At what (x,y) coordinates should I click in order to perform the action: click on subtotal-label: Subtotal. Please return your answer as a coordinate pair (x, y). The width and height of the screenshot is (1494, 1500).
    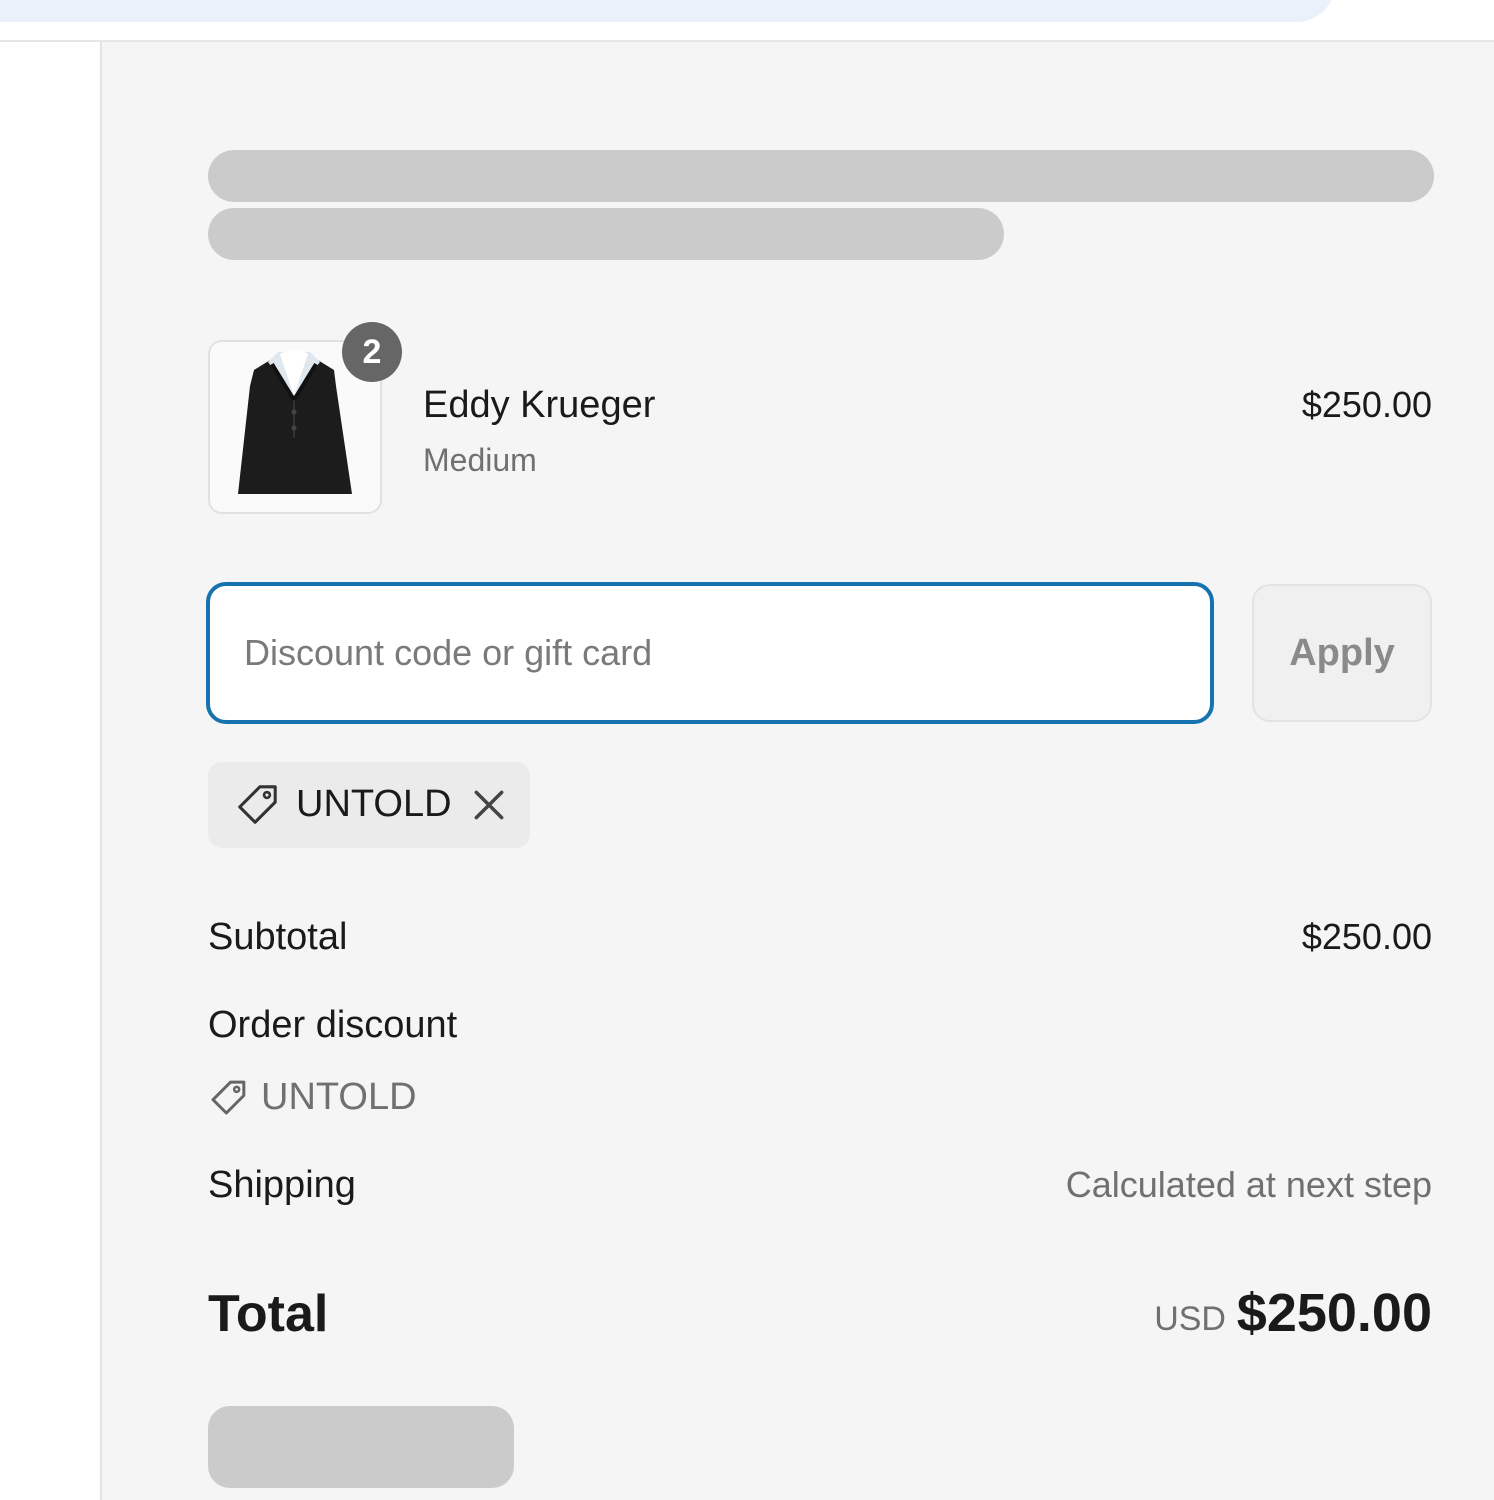
    Looking at the image, I should click on (278, 937).